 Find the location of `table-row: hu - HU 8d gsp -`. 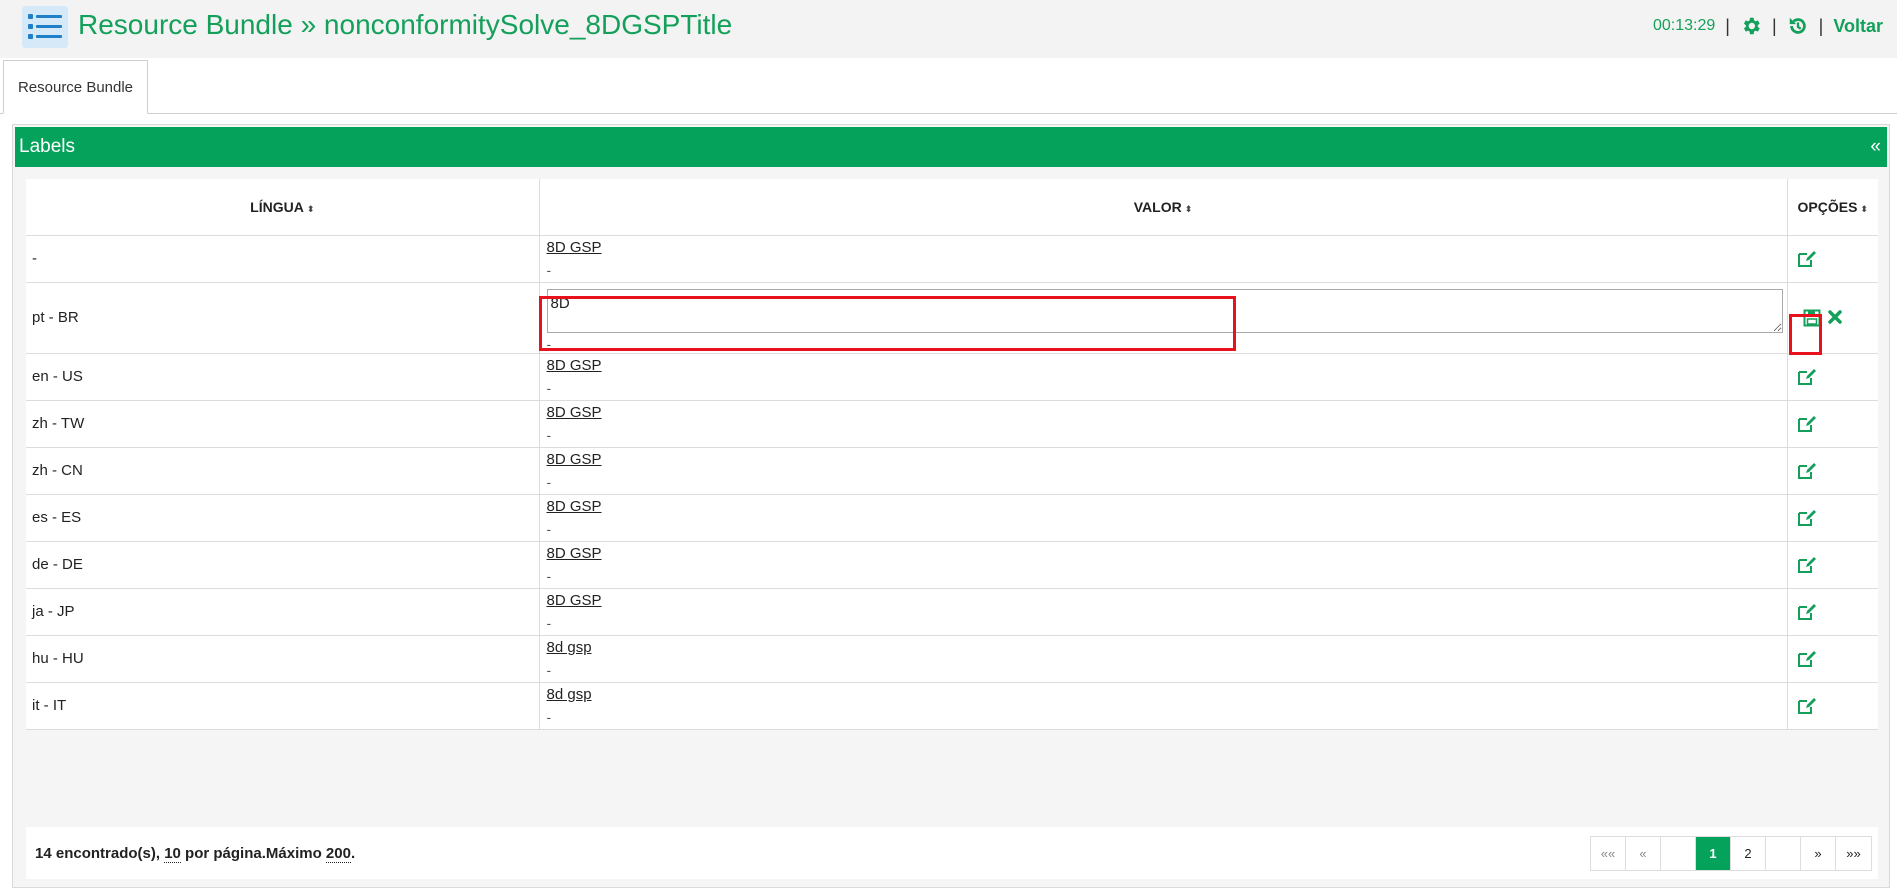

table-row: hu - HU 8d gsp - is located at coordinates (952, 659).